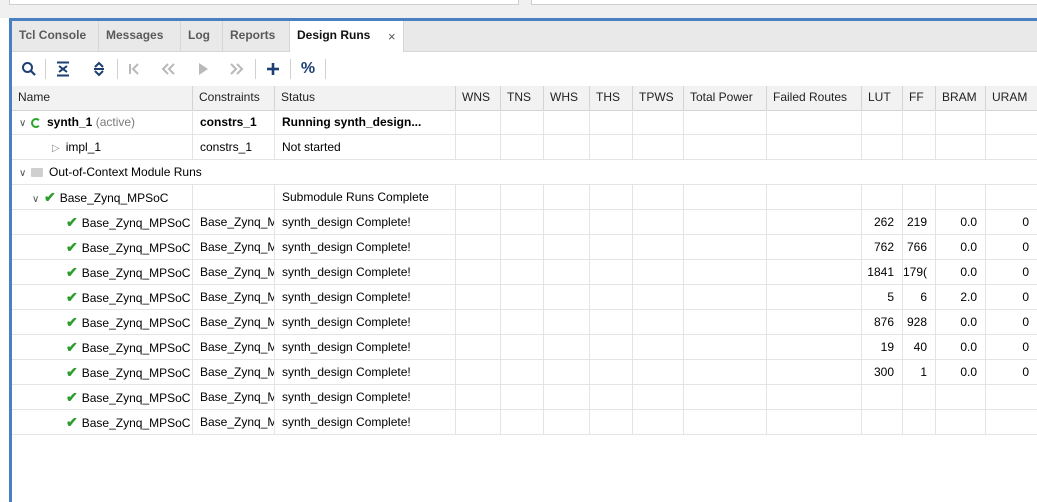 This screenshot has height=502, width=1037. What do you see at coordinates (347, 36) in the screenshot?
I see `tab-design-runs: Design Runs` at bounding box center [347, 36].